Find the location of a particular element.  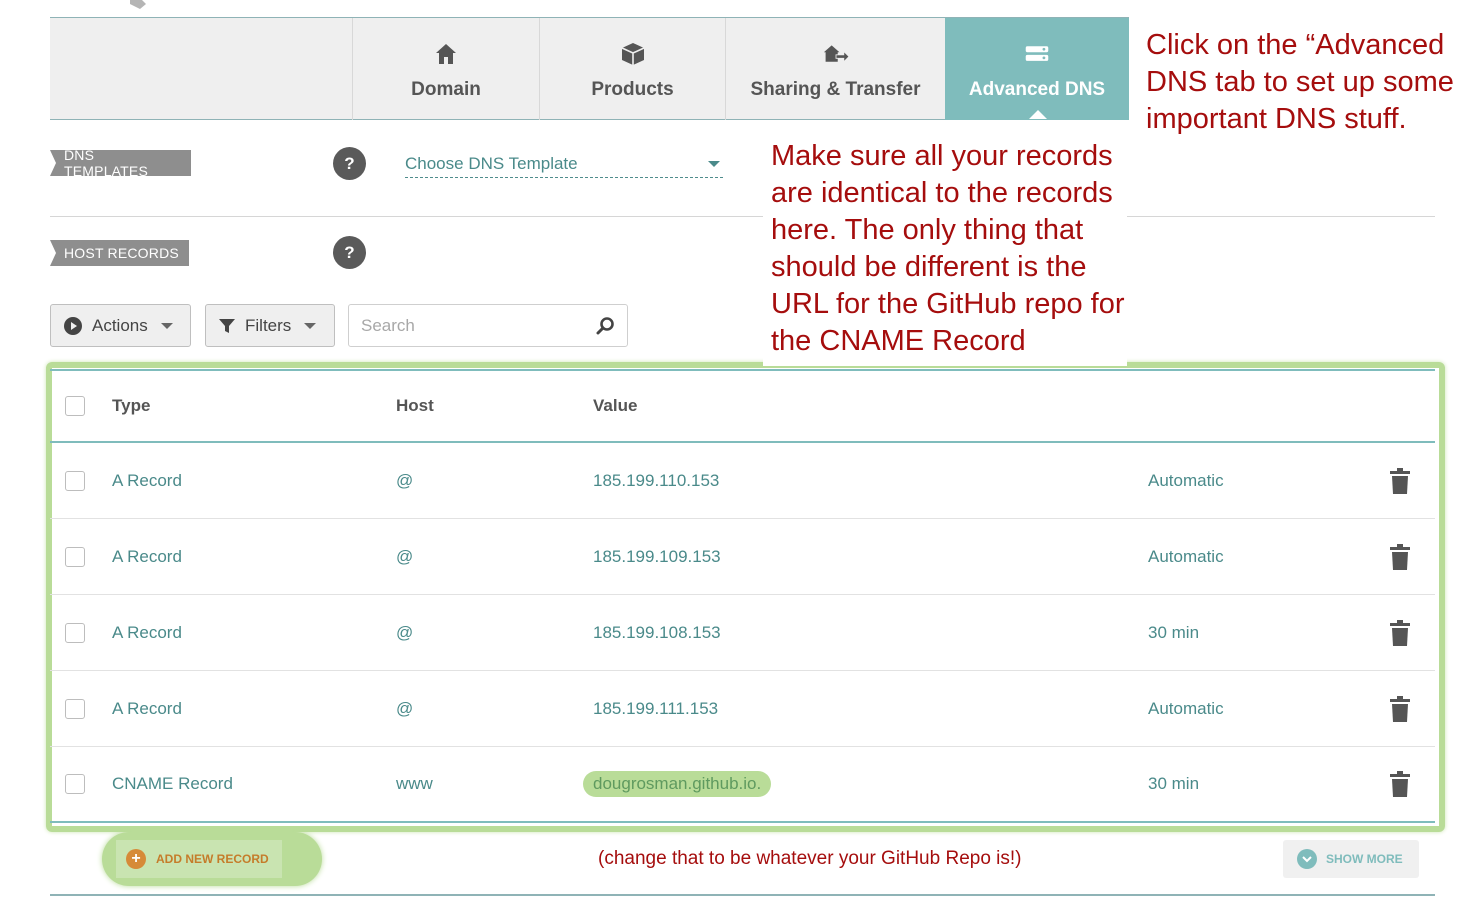

show-more-label: SHOW MORE is located at coordinates (1364, 859).